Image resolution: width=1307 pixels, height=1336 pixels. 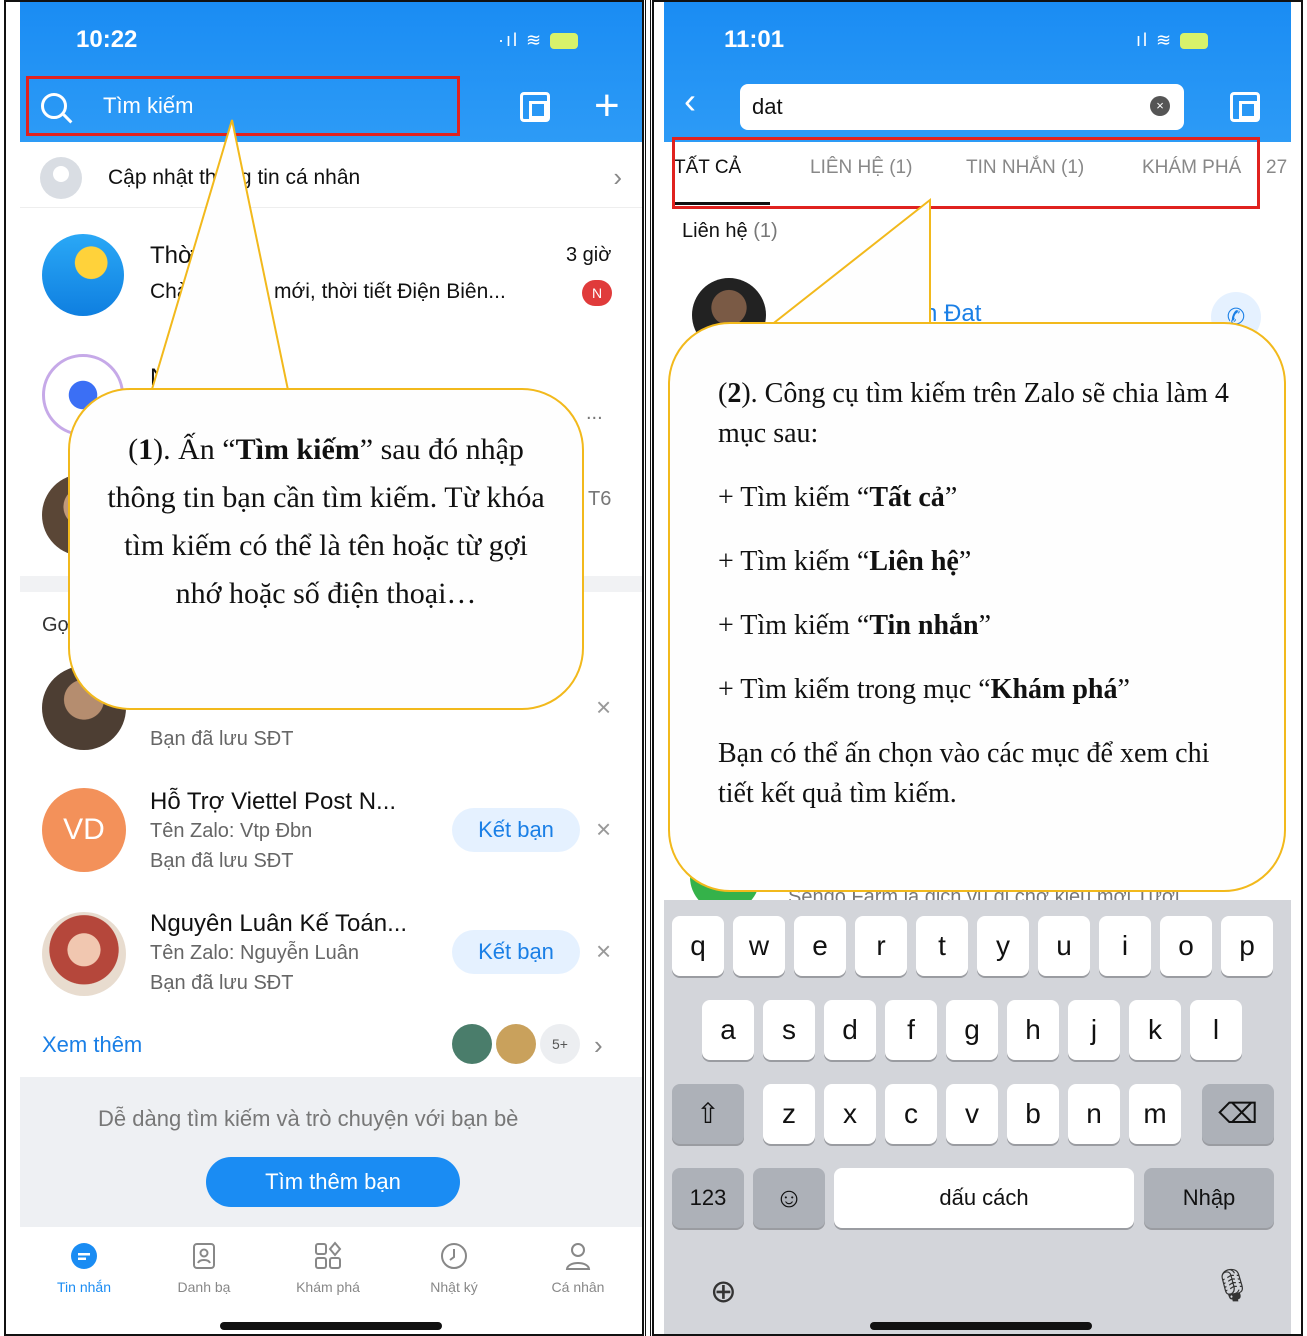 I want to click on key: v, so click(x=972, y=1114).